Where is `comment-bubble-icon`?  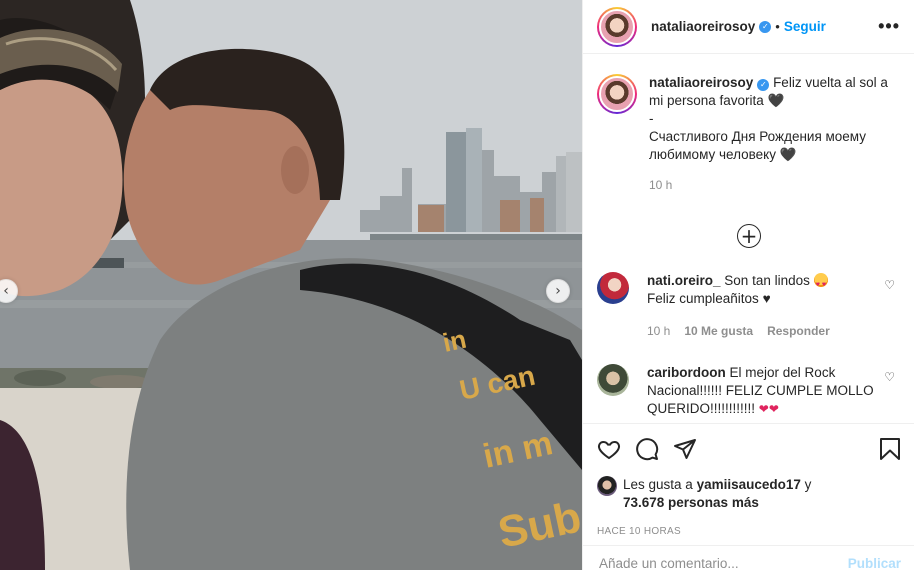 comment-bubble-icon is located at coordinates (647, 449).